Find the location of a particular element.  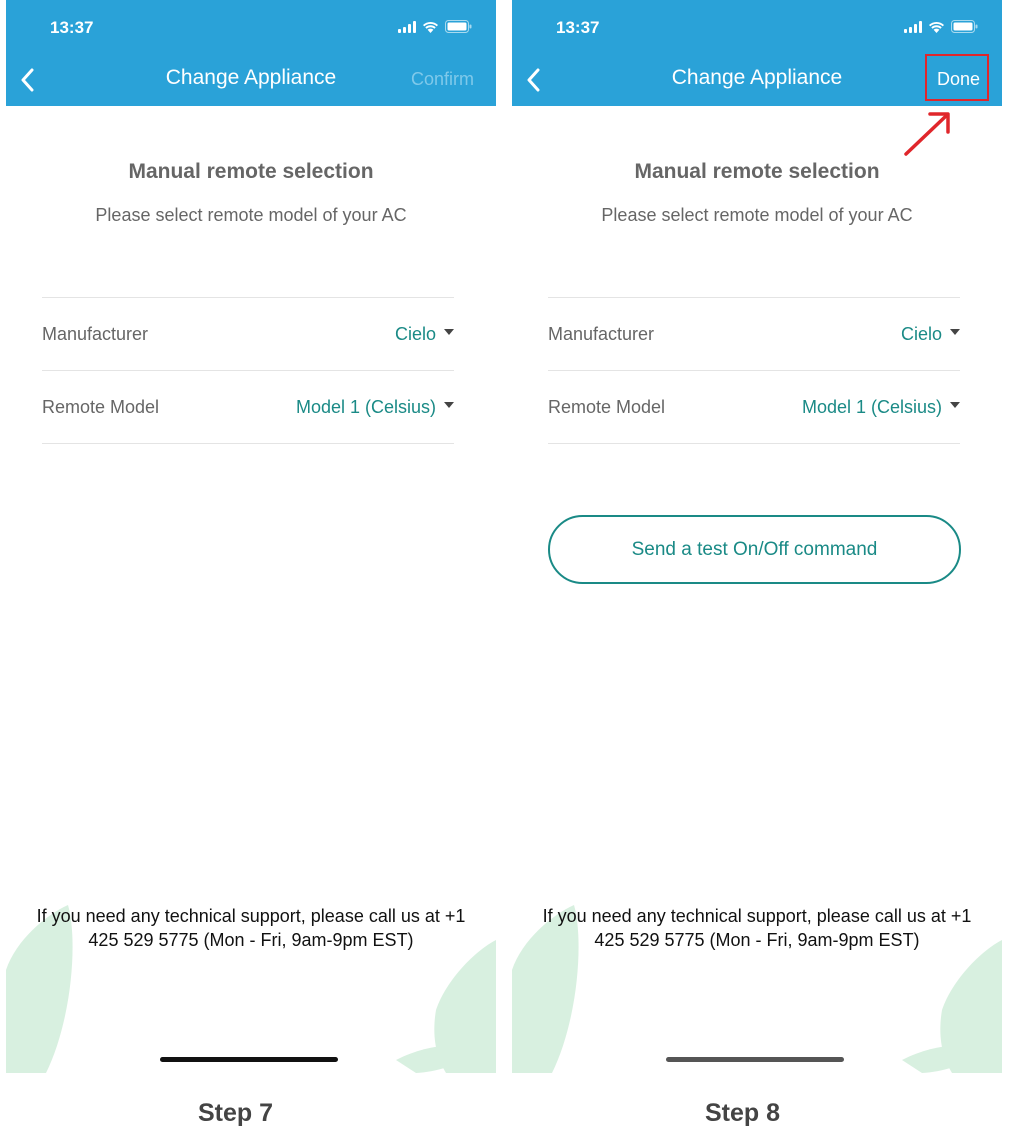

done-highlight-box is located at coordinates (957, 77).